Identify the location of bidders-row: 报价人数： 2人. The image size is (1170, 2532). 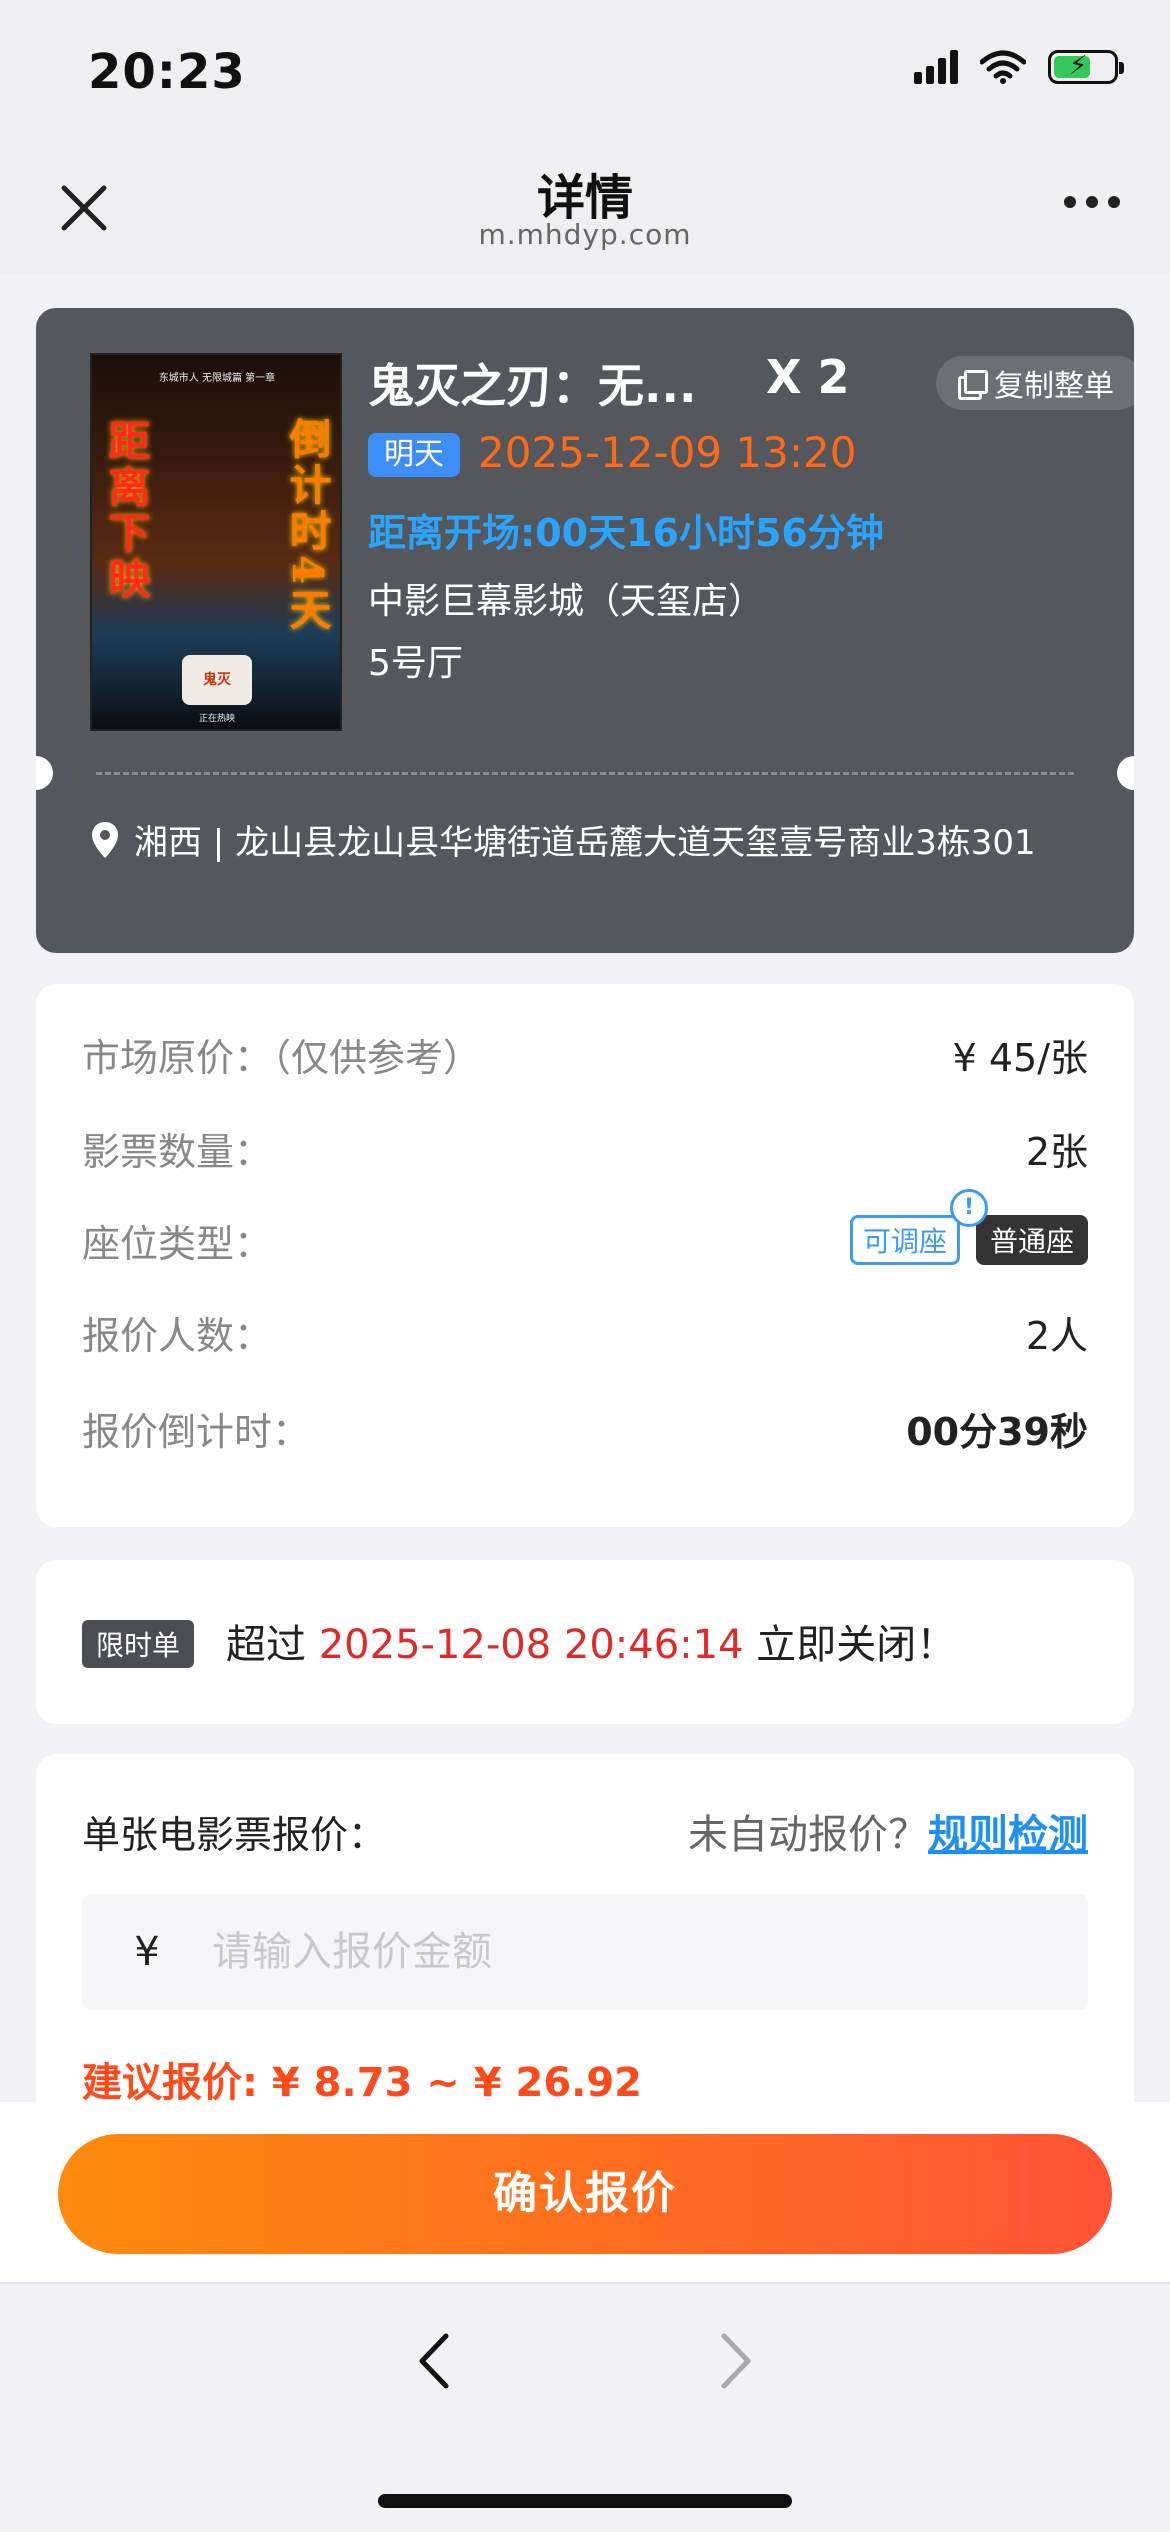
(585, 1332).